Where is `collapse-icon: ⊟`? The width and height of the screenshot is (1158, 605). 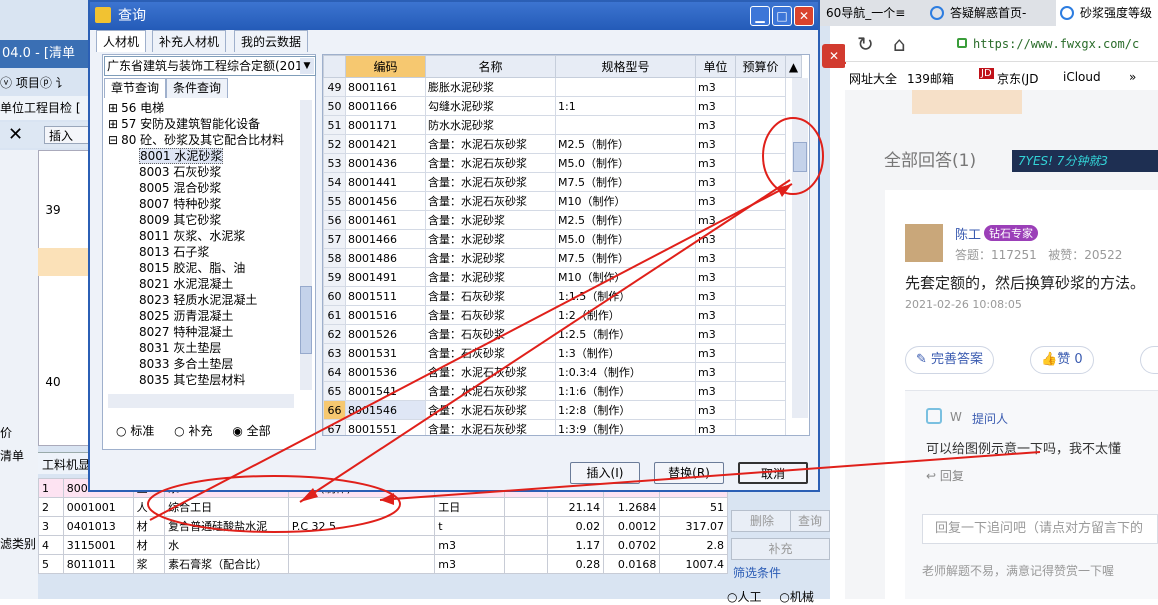 collapse-icon: ⊟ is located at coordinates (113, 140).